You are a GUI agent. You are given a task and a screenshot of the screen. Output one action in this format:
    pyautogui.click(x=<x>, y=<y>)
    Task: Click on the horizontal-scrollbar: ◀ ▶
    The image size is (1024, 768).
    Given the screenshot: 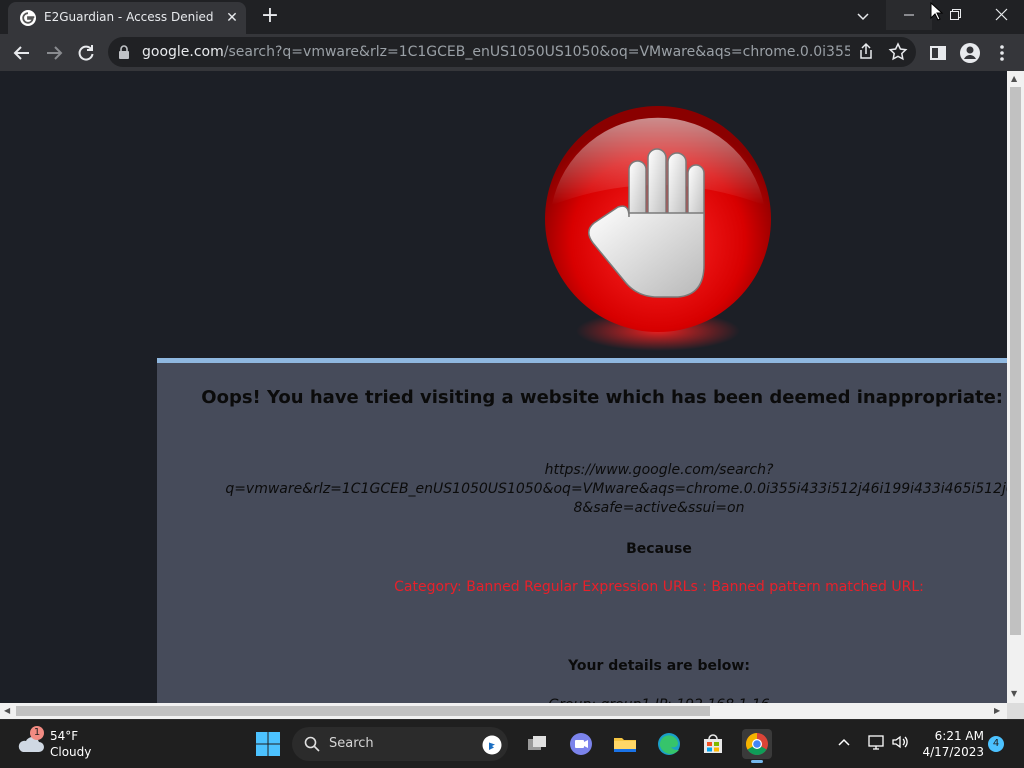 What is the action you would take?
    pyautogui.click(x=503, y=711)
    